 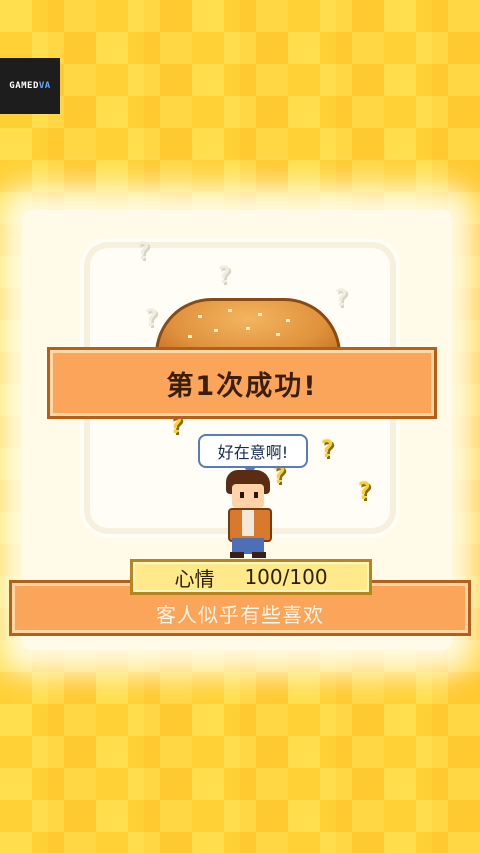 What do you see at coordinates (242, 386) in the screenshot?
I see `banner-text: 第1次成功!` at bounding box center [242, 386].